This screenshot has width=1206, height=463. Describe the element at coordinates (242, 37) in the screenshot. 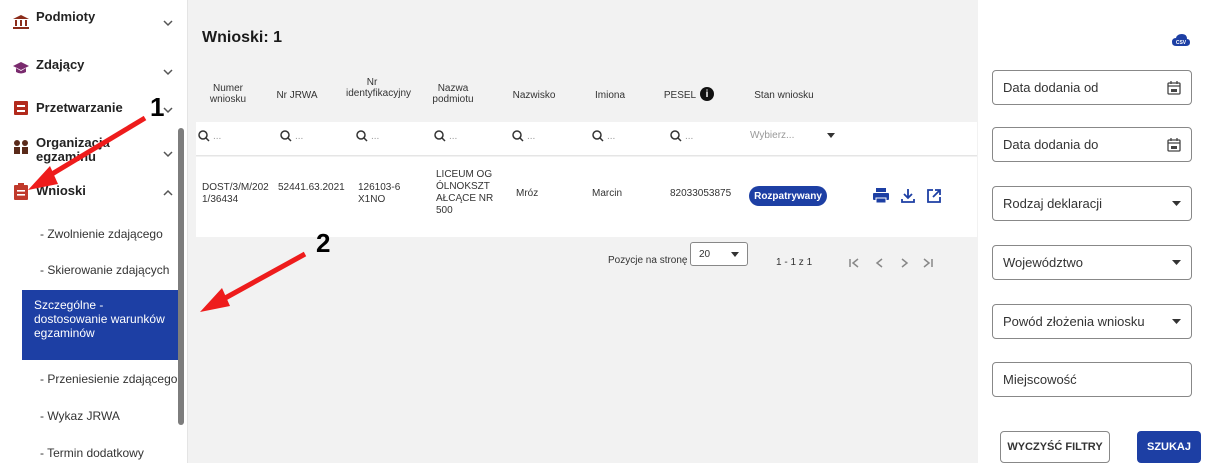

I see `page-title: Wnioski: 1` at that location.